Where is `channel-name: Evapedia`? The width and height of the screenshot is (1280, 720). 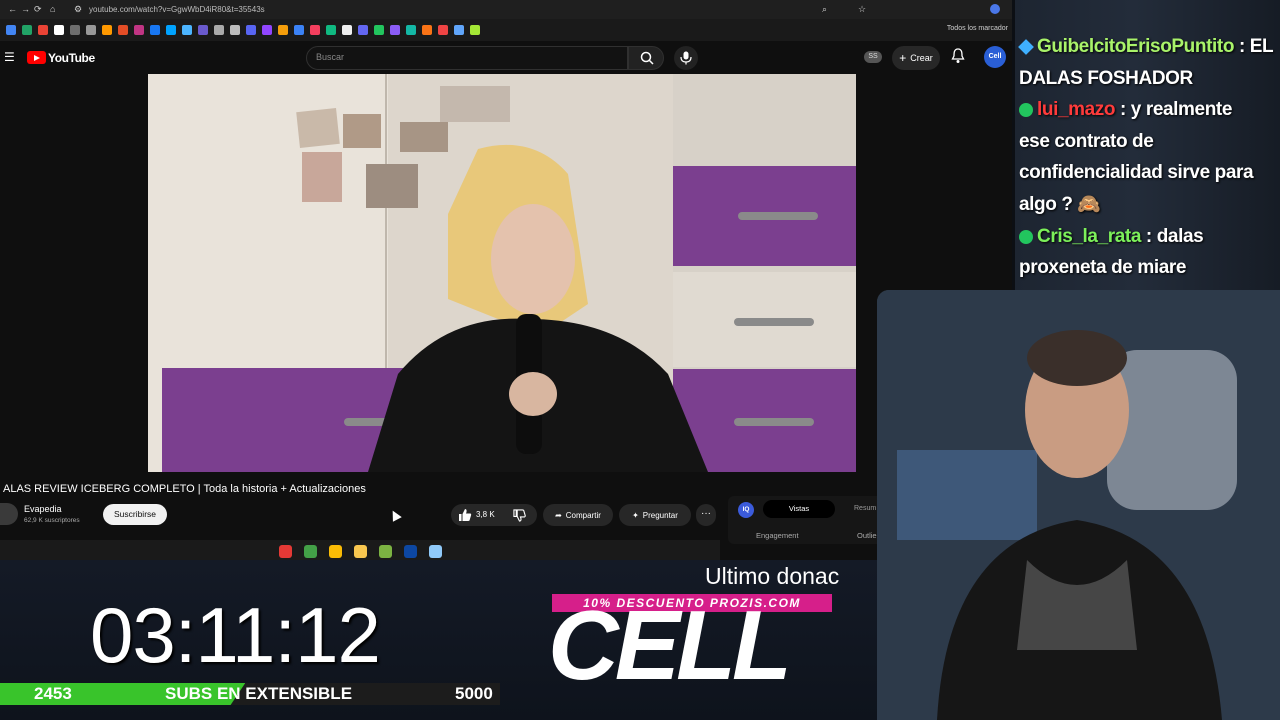 channel-name: Evapedia is located at coordinates (43, 509).